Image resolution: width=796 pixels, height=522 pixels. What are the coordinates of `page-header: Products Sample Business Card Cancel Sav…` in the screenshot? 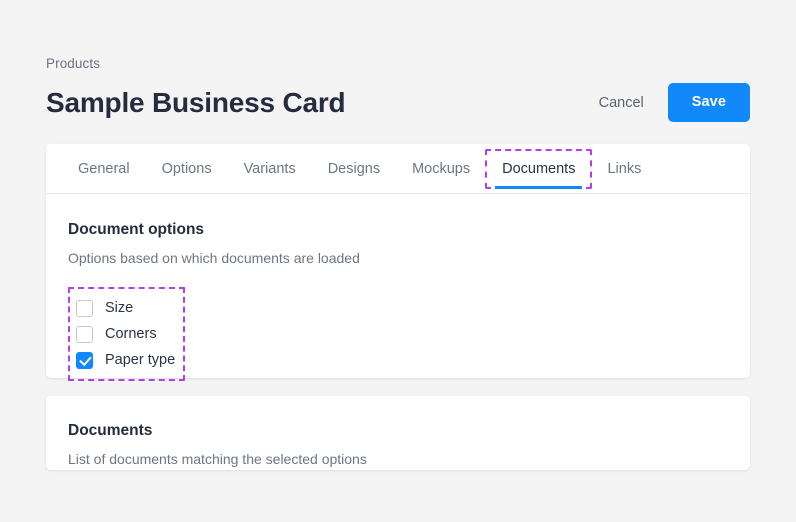 It's located at (398, 88).